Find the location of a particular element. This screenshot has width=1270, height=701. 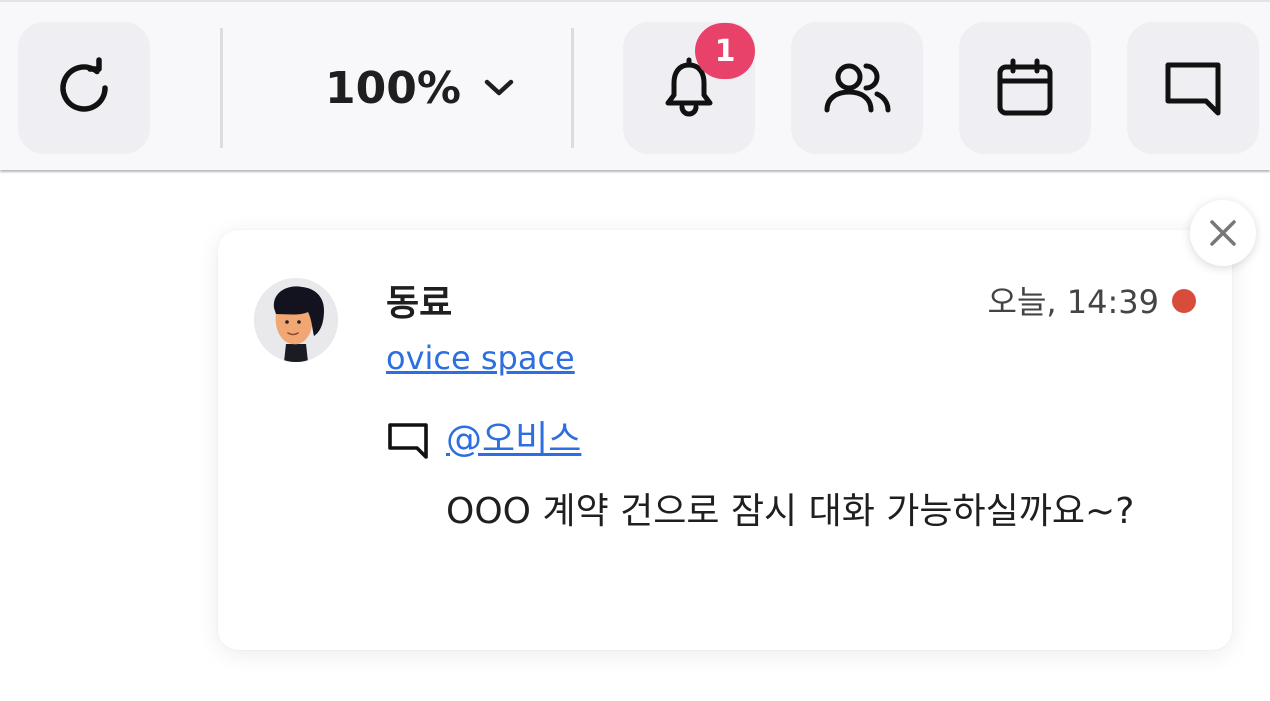

calendar-icon is located at coordinates (1025, 87).